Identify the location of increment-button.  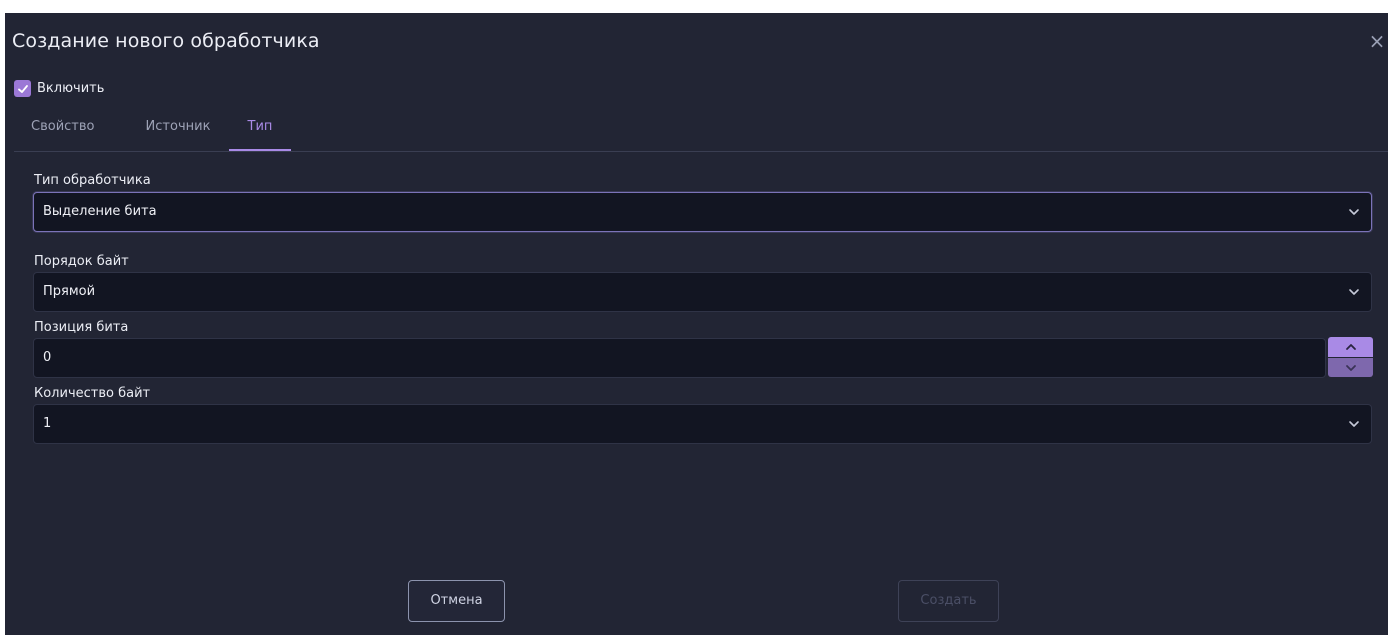
(1350, 347).